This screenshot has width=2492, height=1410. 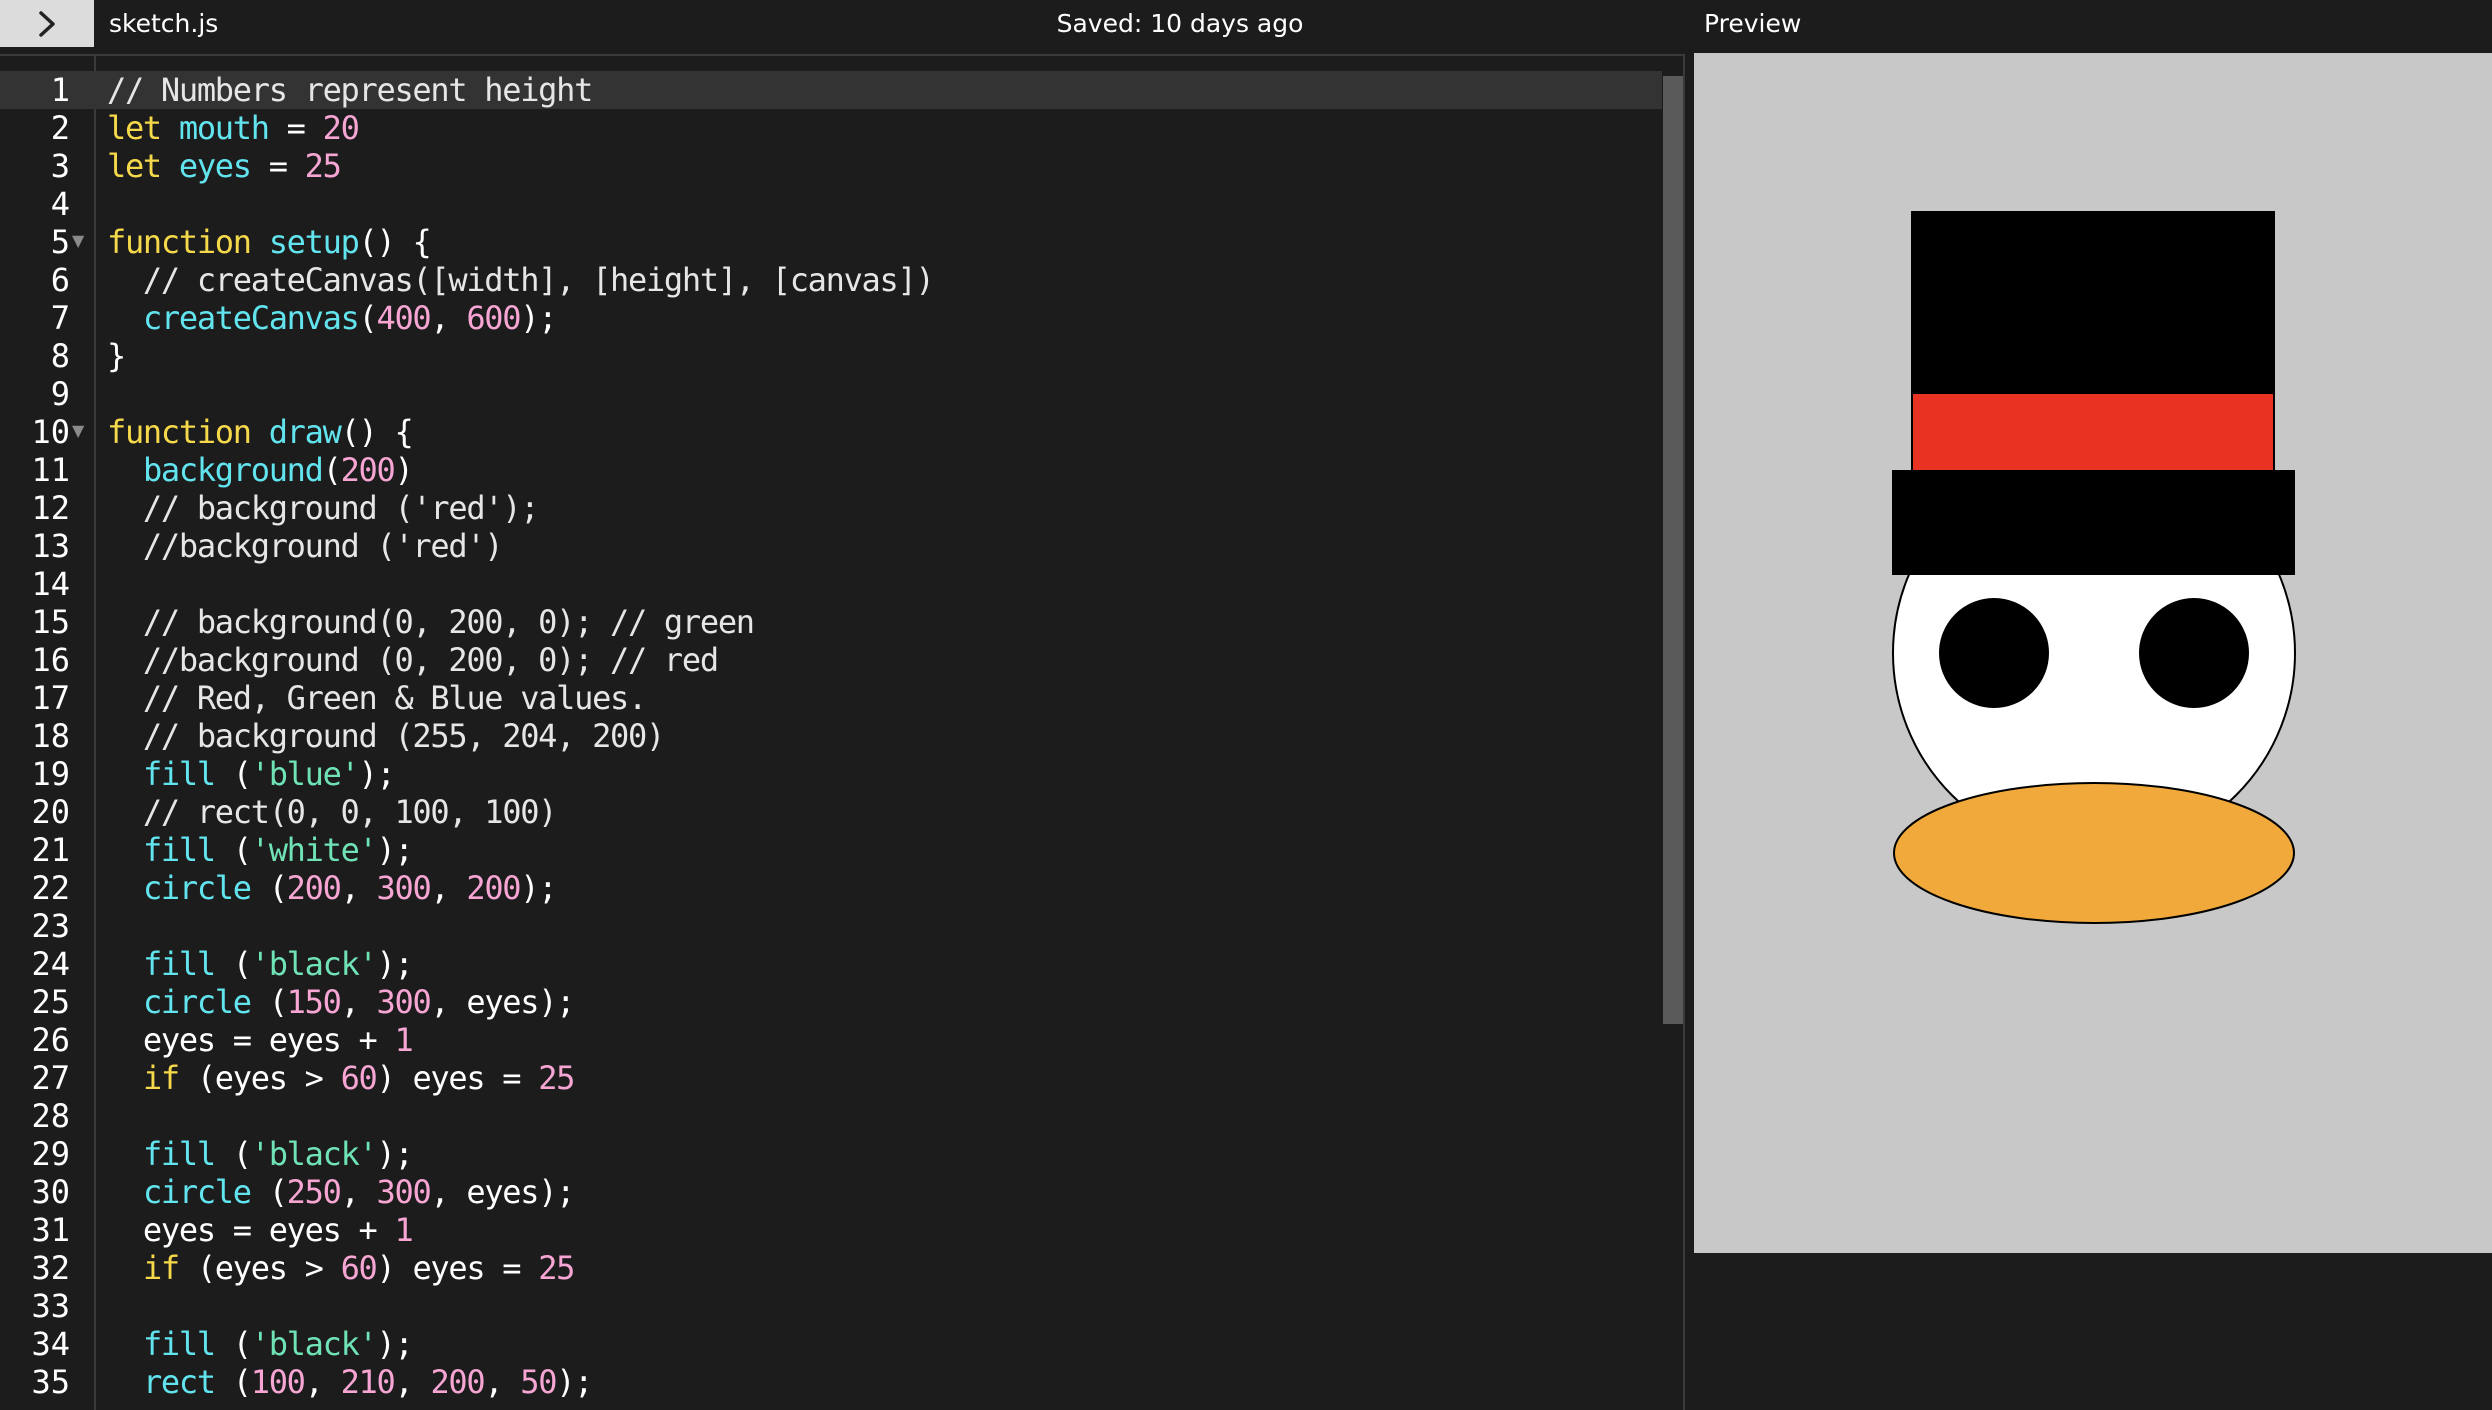 I want to click on code-text: fill ('blue');, so click(x=251, y=774).